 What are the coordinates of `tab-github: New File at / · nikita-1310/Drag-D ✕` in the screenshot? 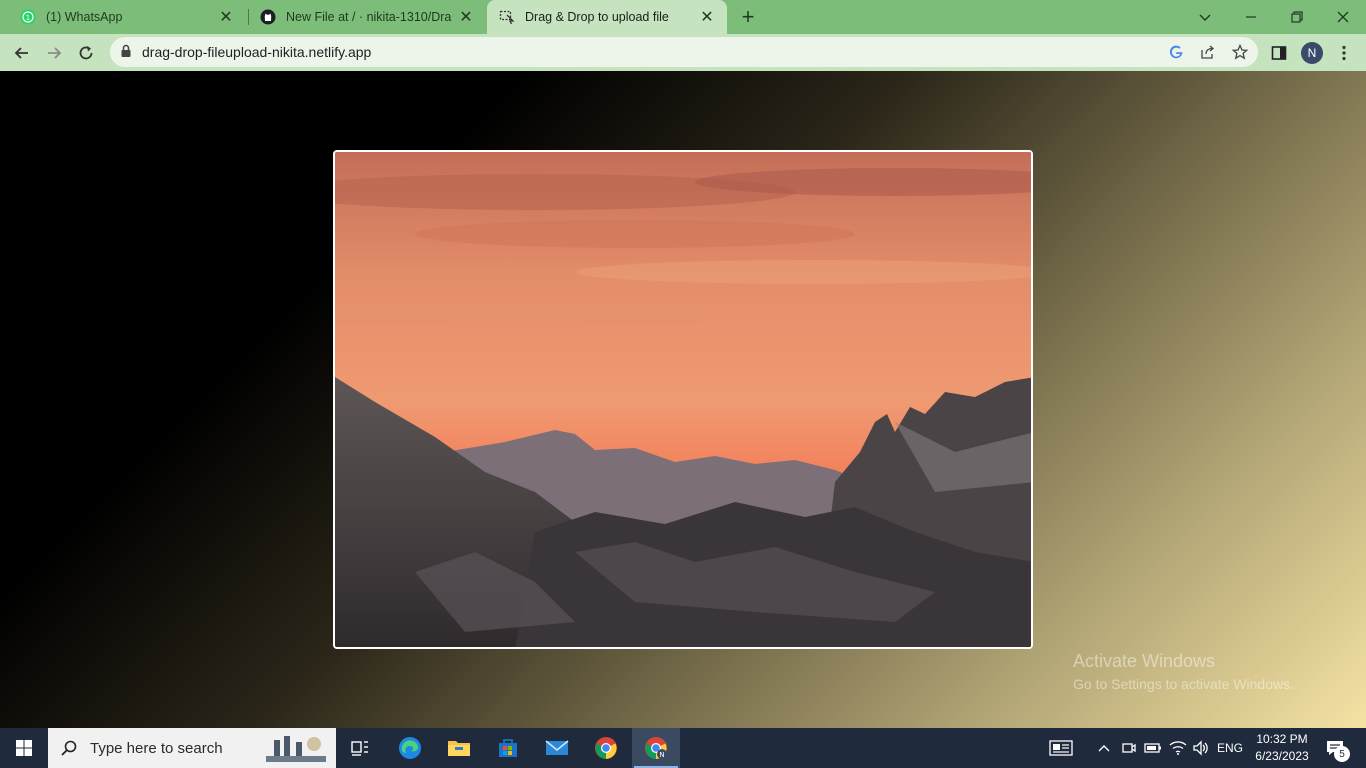 It's located at (367, 17).